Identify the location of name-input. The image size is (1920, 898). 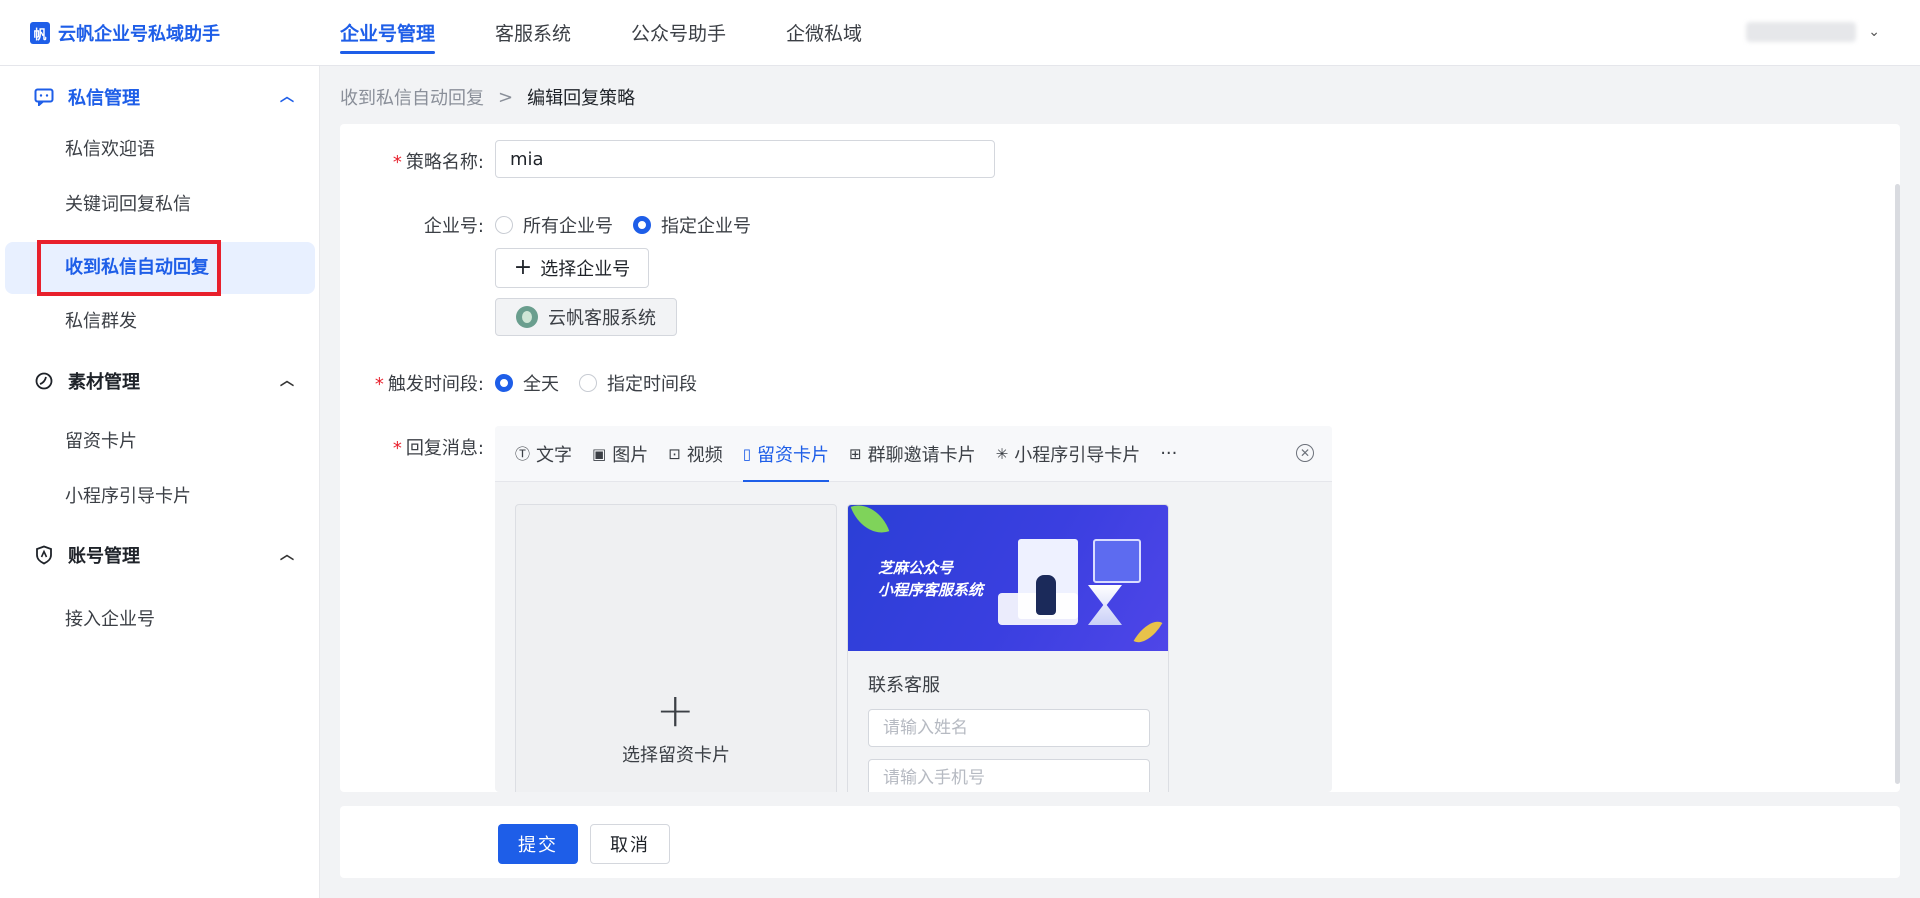
(1009, 728).